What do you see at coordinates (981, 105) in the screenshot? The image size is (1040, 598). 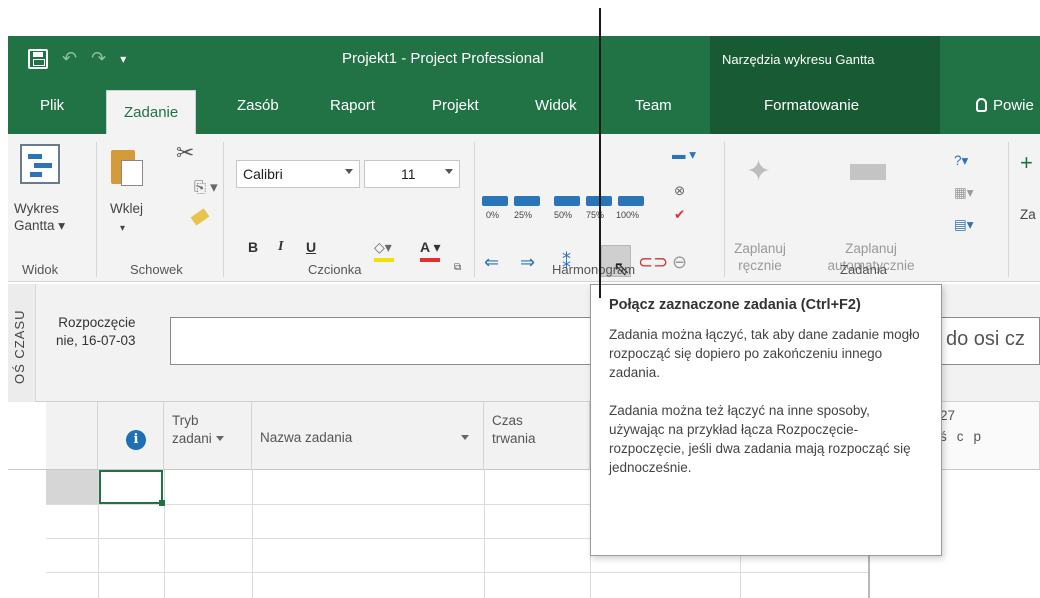 I see `lightbulb-icon` at bounding box center [981, 105].